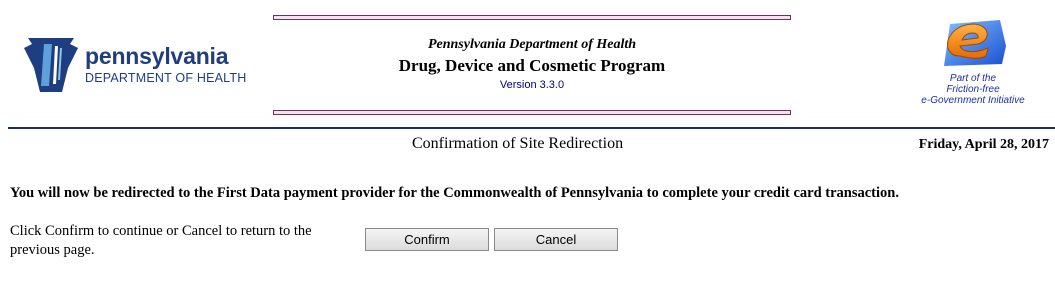  Describe the element at coordinates (532, 44) in the screenshot. I see `department-title: Pennsylvania Department of Health` at that location.